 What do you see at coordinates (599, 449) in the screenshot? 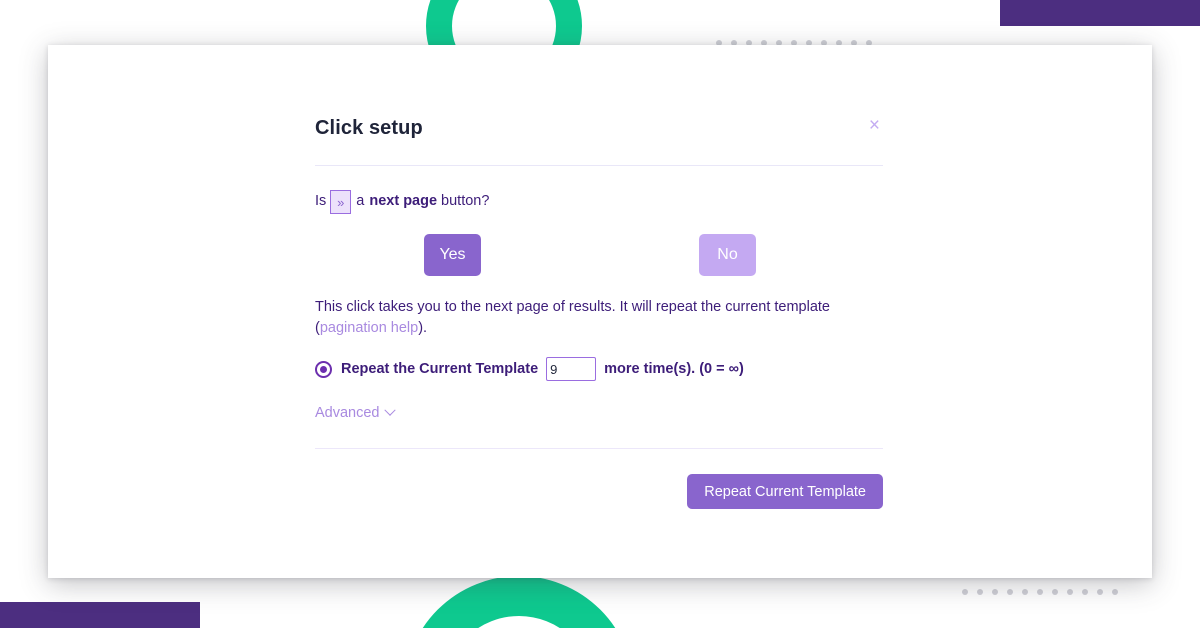
I see `footer-divider` at bounding box center [599, 449].